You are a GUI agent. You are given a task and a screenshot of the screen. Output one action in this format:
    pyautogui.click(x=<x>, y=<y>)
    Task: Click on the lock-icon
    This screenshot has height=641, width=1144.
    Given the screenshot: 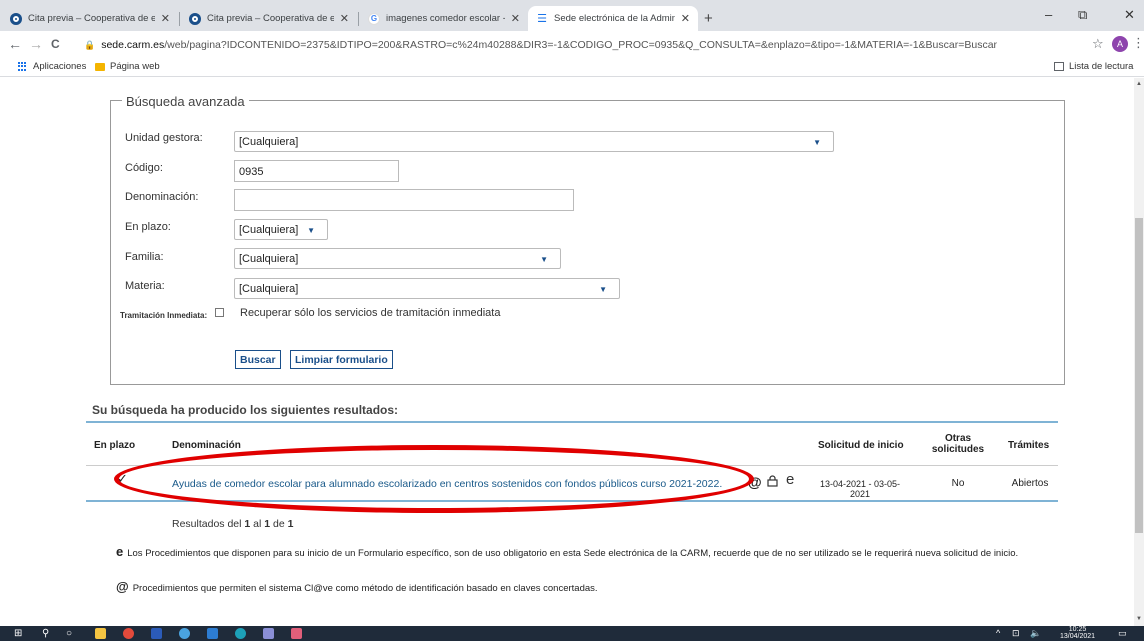 What is the action you would take?
    pyautogui.click(x=772, y=482)
    